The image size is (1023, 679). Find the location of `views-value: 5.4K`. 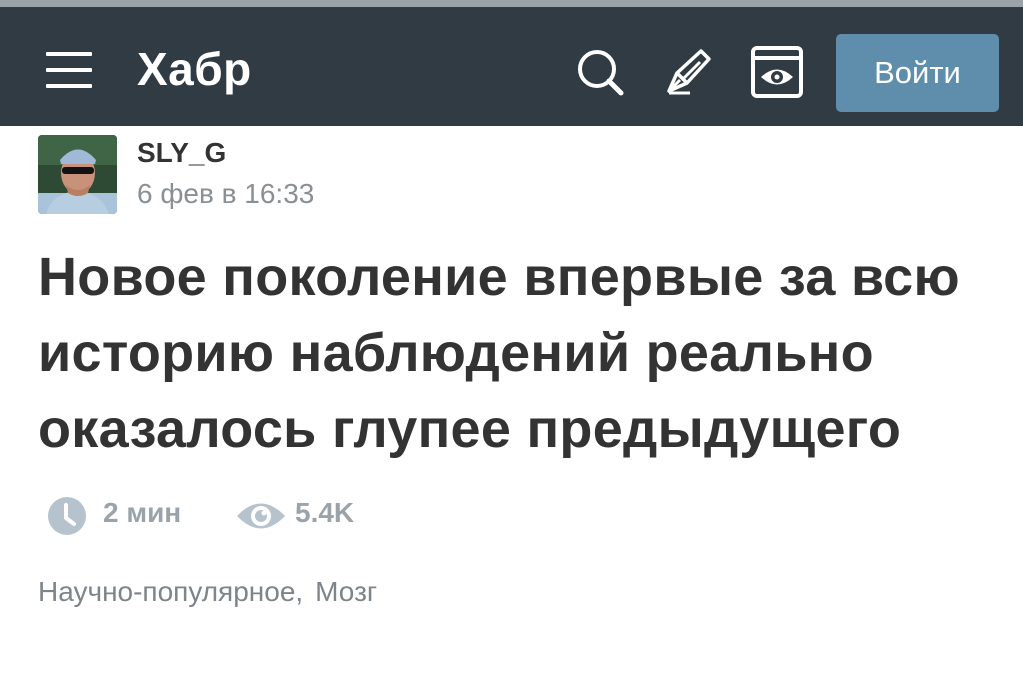

views-value: 5.4K is located at coordinates (325, 512).